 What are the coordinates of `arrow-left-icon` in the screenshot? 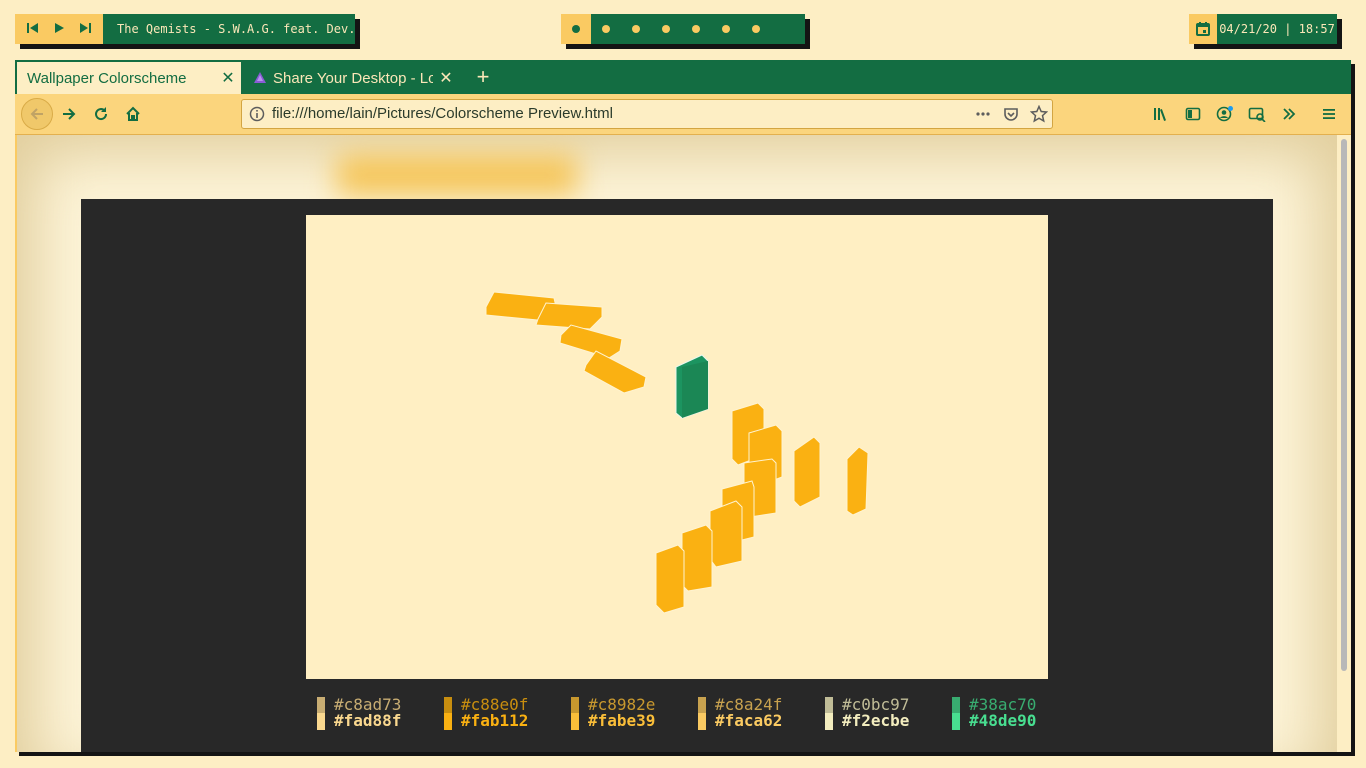 It's located at (36, 114).